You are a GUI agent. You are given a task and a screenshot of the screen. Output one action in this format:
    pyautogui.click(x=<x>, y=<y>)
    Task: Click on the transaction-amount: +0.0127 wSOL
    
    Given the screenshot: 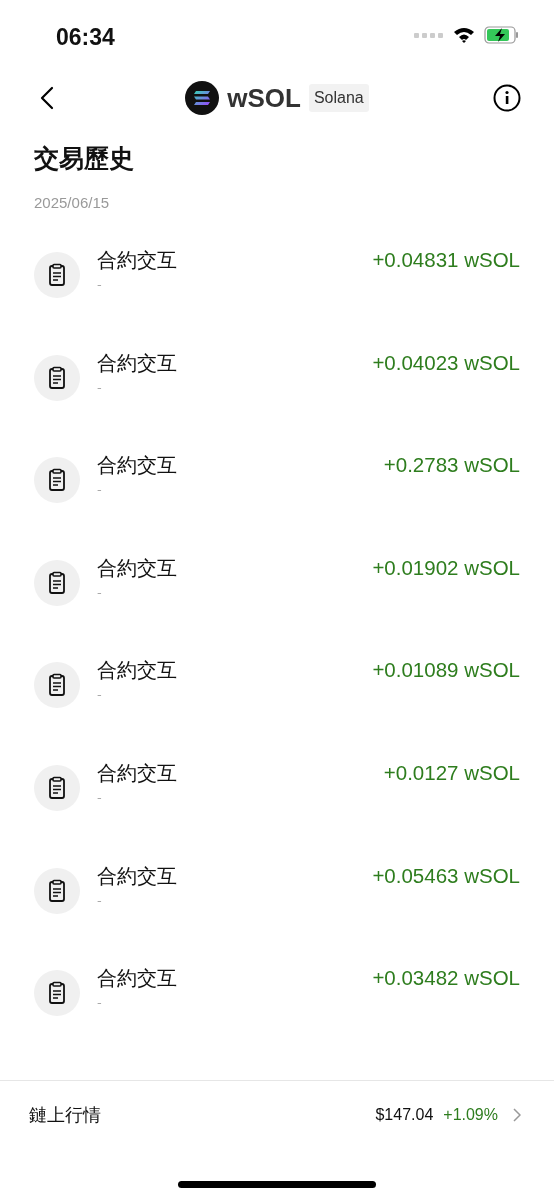 What is the action you would take?
    pyautogui.click(x=451, y=772)
    